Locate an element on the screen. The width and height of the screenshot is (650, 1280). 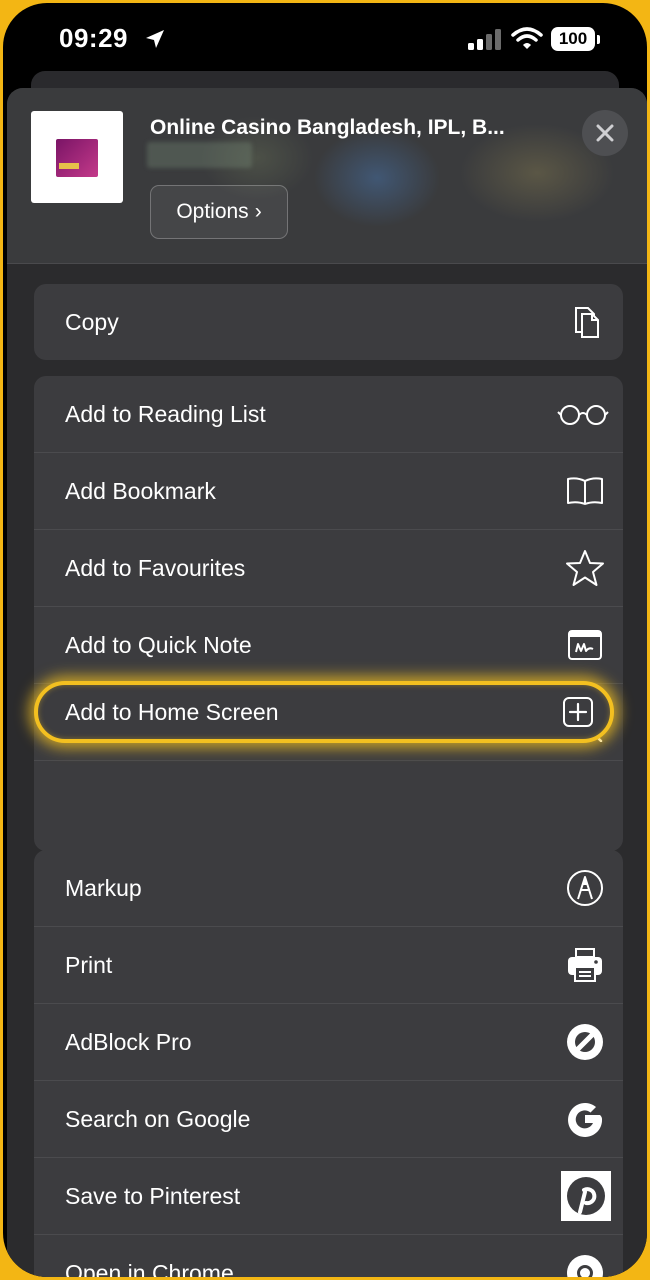
close-button is located at coordinates (605, 133).